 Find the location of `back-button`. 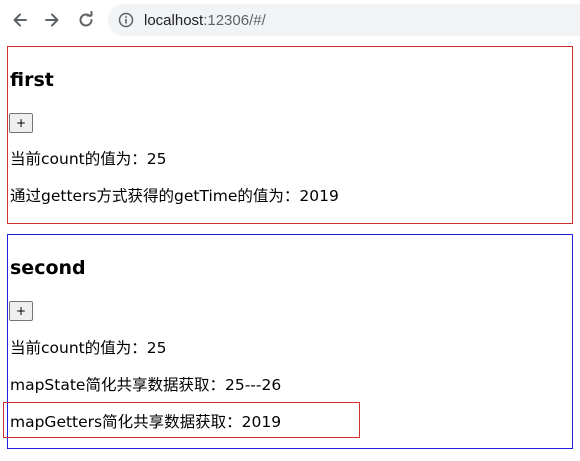

back-button is located at coordinates (20, 20).